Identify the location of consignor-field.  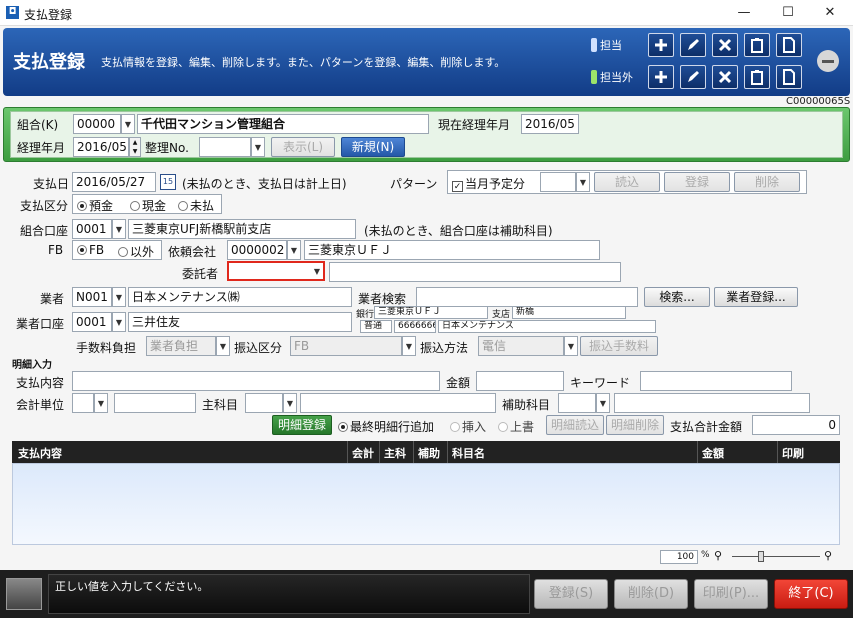
(270, 271).